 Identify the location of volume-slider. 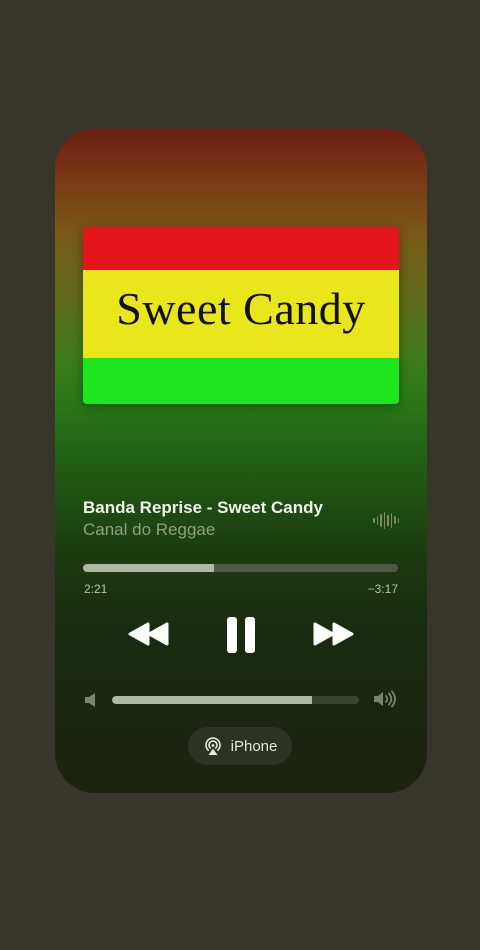
(235, 700).